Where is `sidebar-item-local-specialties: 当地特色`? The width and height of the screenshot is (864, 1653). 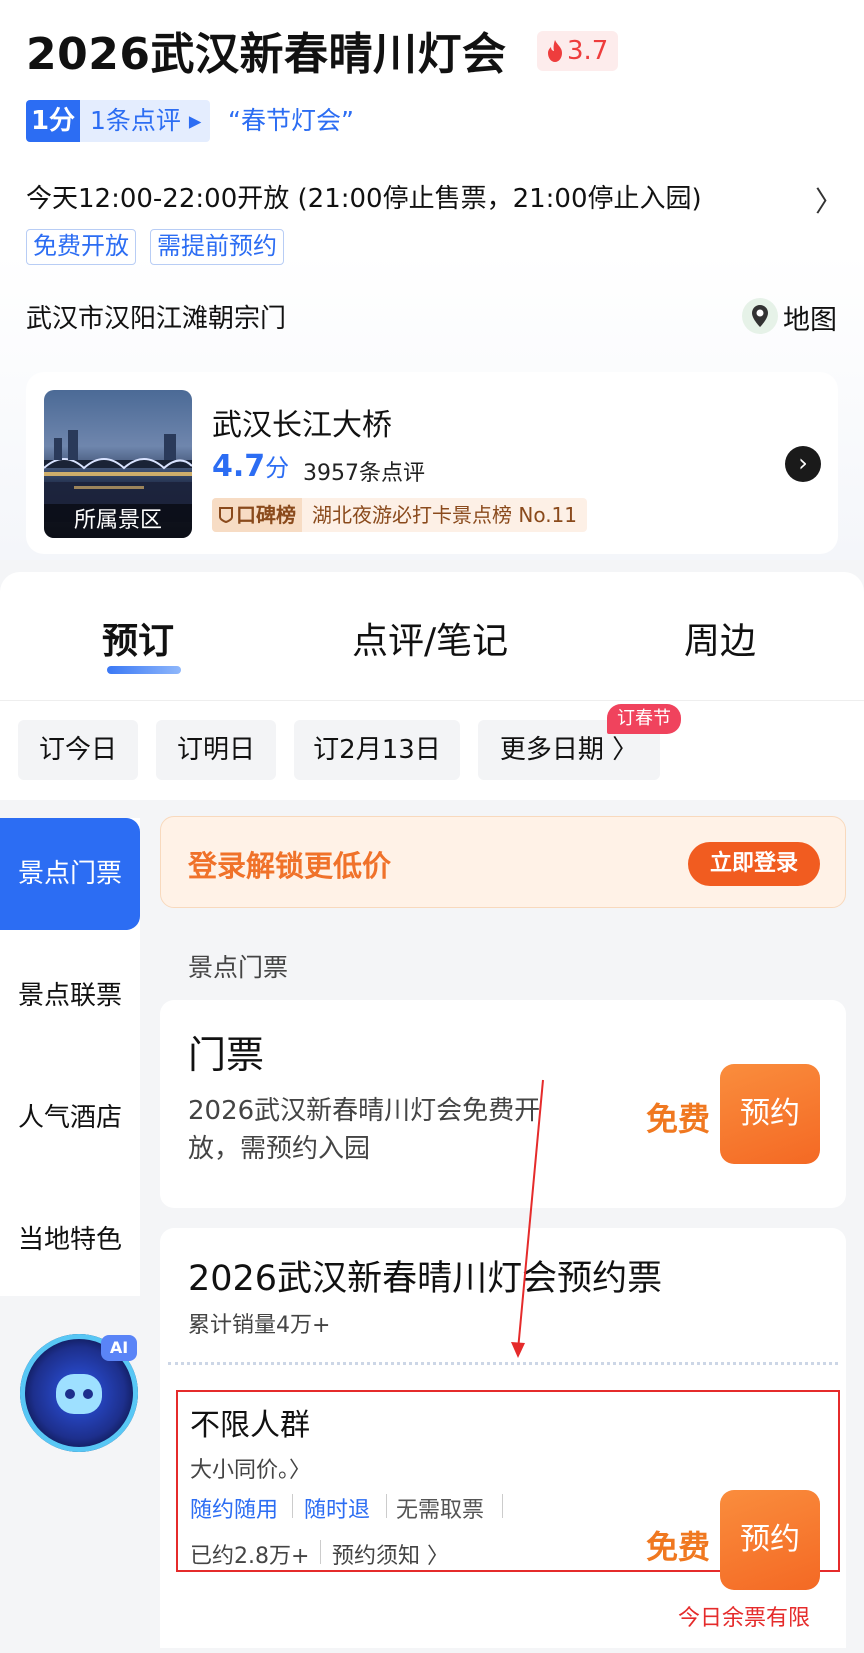
sidebar-item-local-specialties: 当地特色 is located at coordinates (70, 1240).